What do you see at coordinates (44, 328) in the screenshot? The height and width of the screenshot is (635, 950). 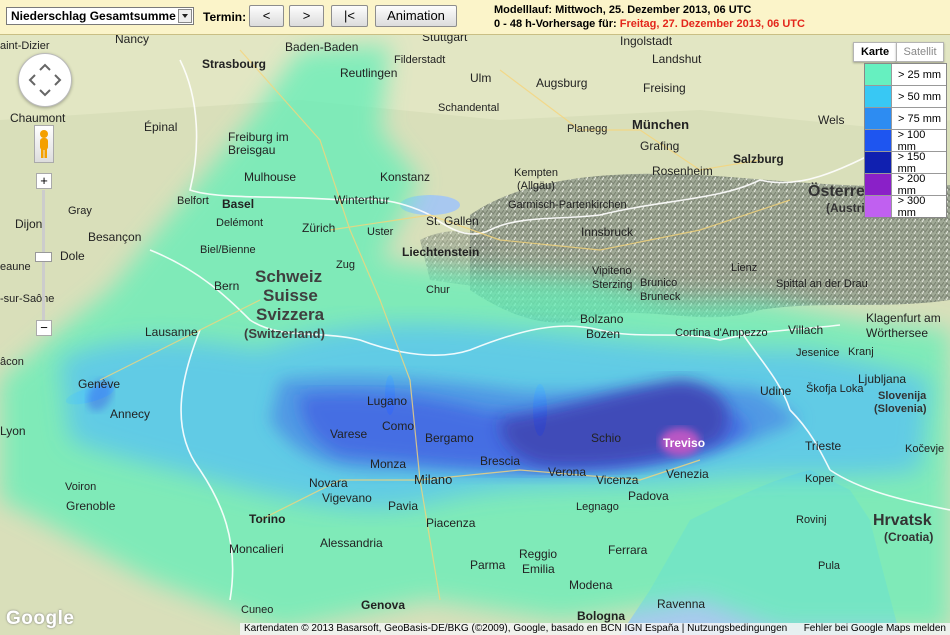 I see `zoom-out-button: −` at bounding box center [44, 328].